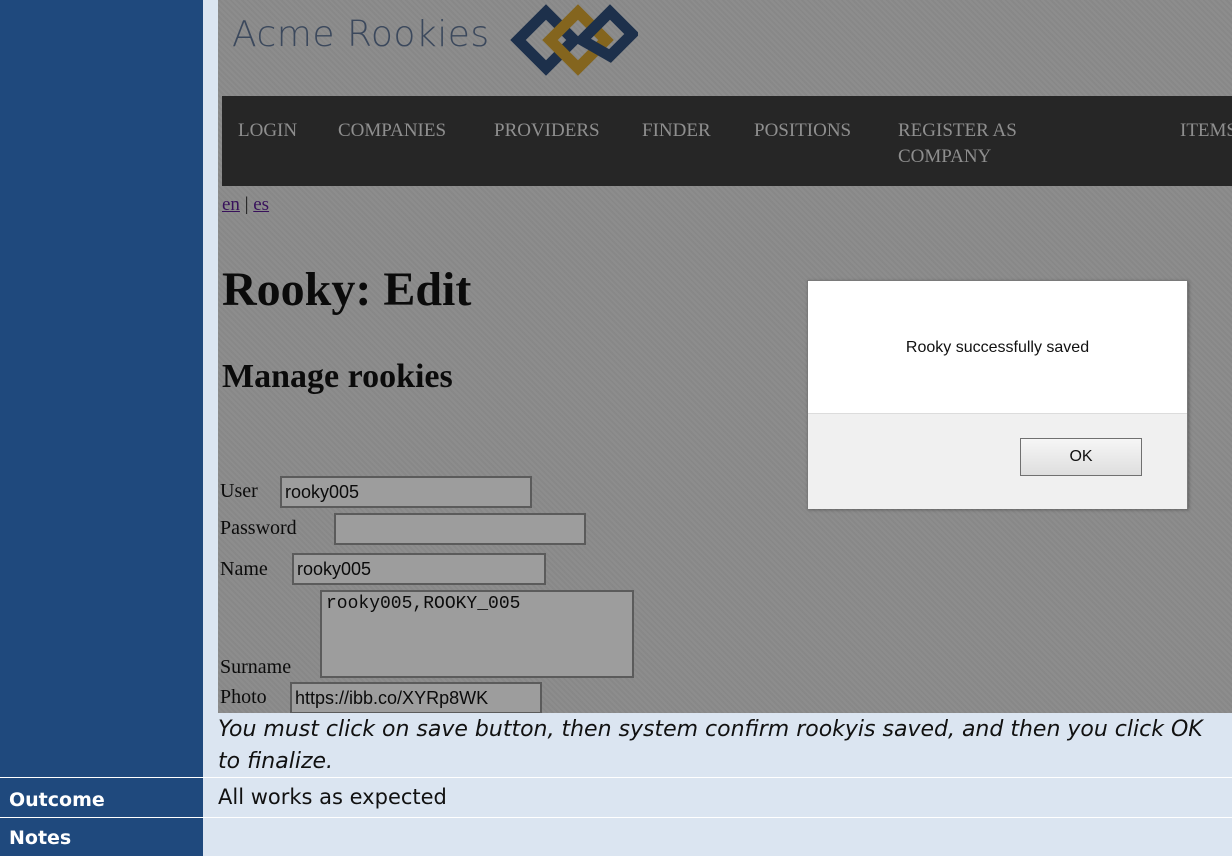 Image resolution: width=1232 pixels, height=856 pixels. I want to click on outcome-label: Outcome, so click(57, 800).